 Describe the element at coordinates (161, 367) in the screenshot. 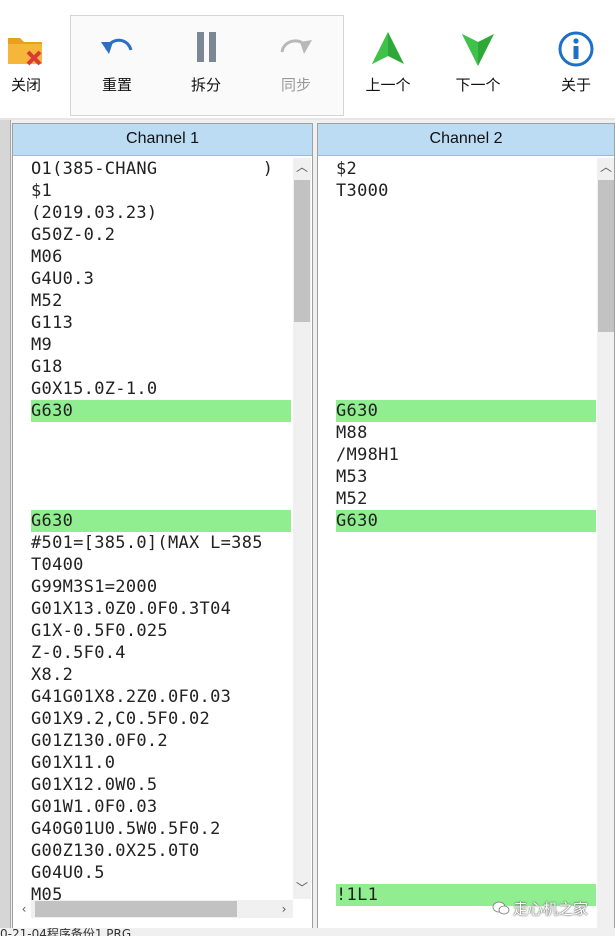

I see `channel-1-code-line: G18` at that location.